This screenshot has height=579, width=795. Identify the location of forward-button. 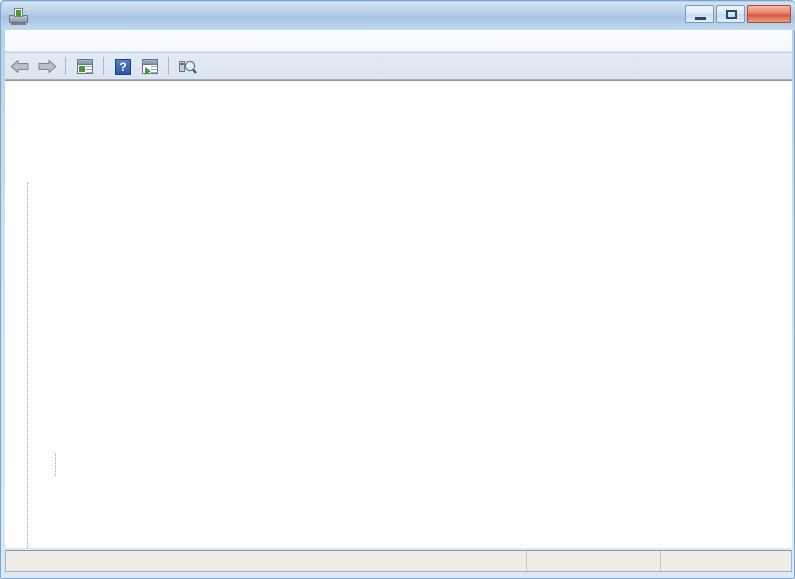
(47, 66).